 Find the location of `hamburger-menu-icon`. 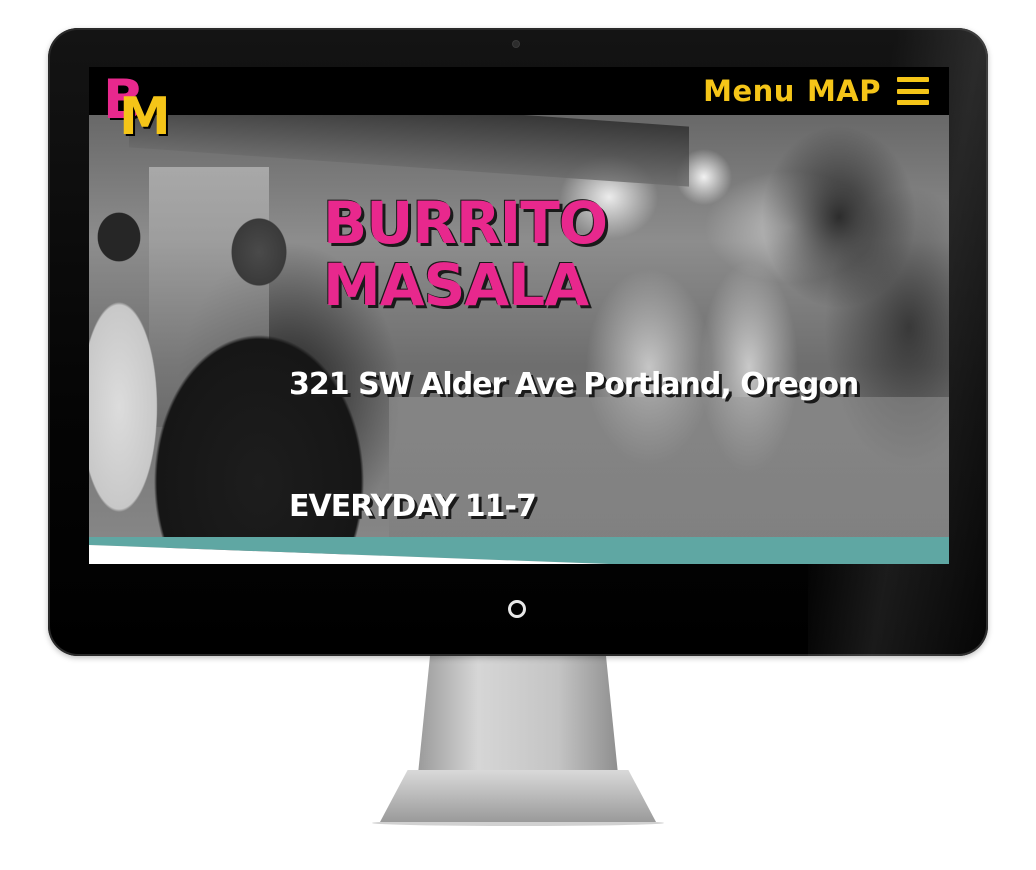

hamburger-menu-icon is located at coordinates (913, 91).